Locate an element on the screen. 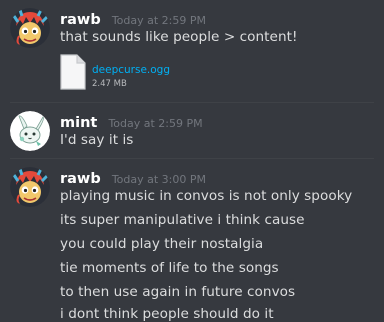 This screenshot has height=322, width=384. message-header: rawb Today at 2:59 PM is located at coordinates (133, 18).